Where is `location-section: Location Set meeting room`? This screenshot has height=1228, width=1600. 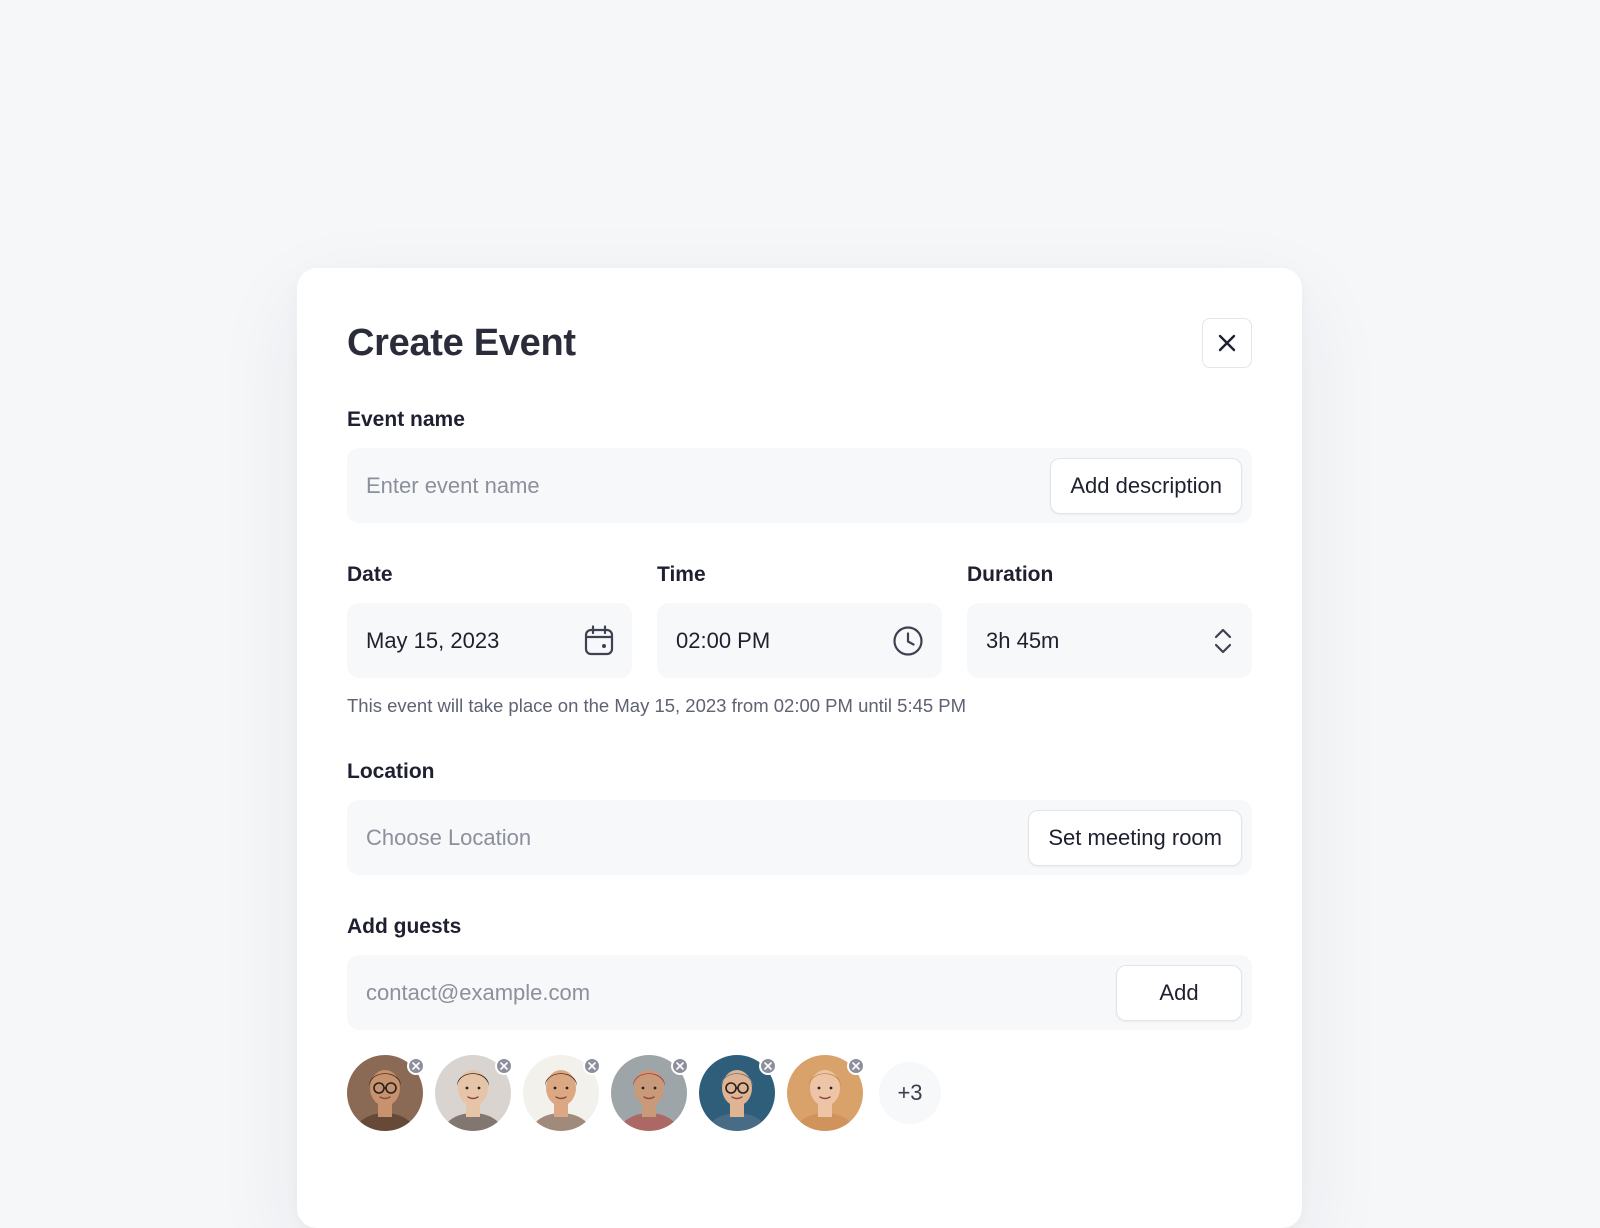 location-section: Location Set meeting room is located at coordinates (799, 817).